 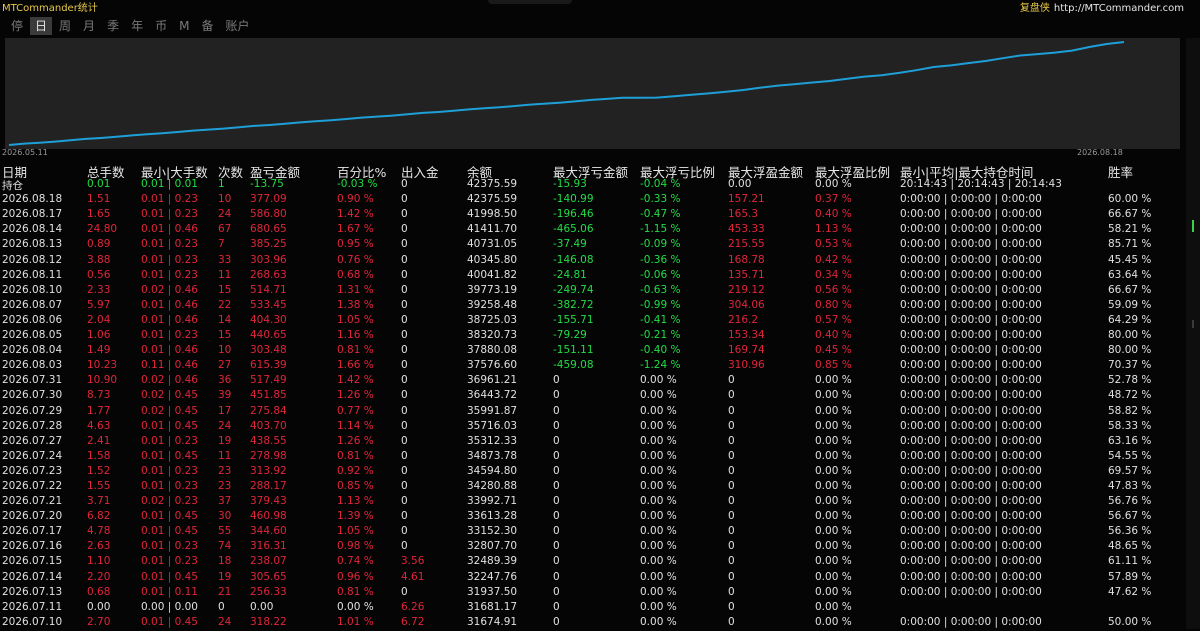 What do you see at coordinates (169, 410) in the screenshot?
I see `cell-2: 0.02 | 0.45` at bounding box center [169, 410].